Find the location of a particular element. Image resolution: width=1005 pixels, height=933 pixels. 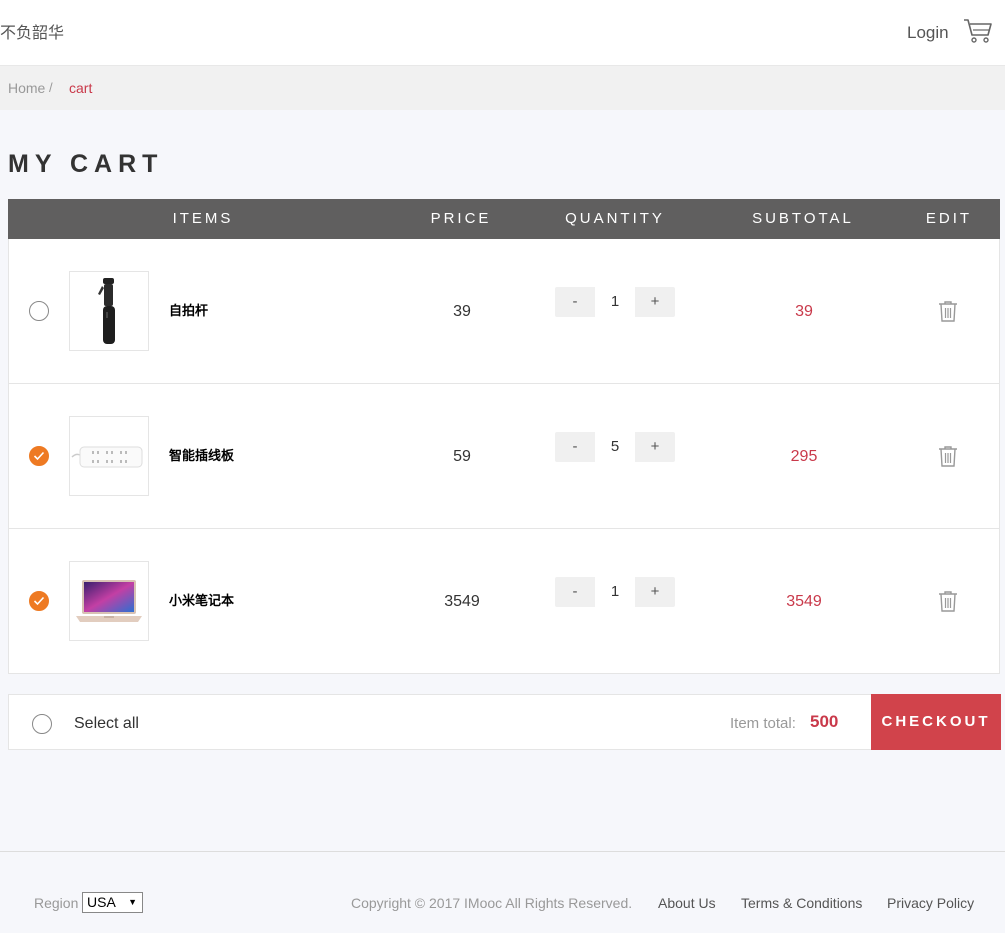

quantity-stepper: - 5 + is located at coordinates (615, 447).